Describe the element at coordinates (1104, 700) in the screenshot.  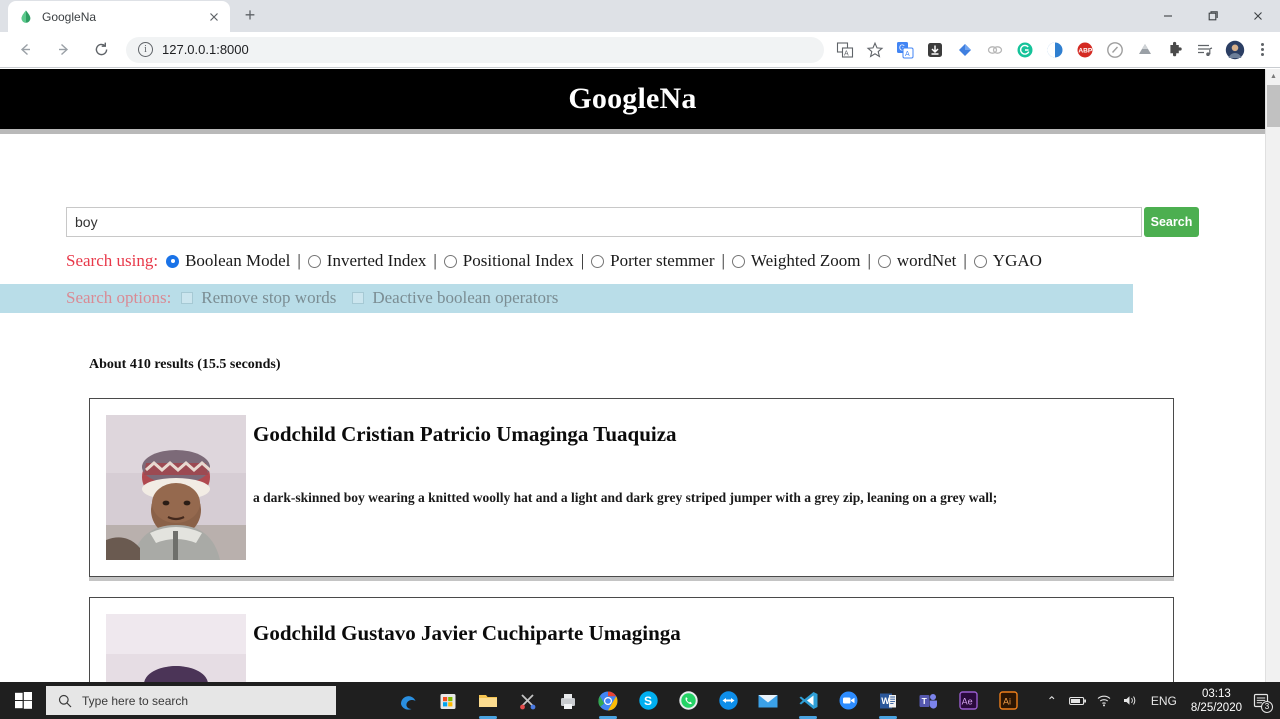
I see `wifi-icon` at that location.